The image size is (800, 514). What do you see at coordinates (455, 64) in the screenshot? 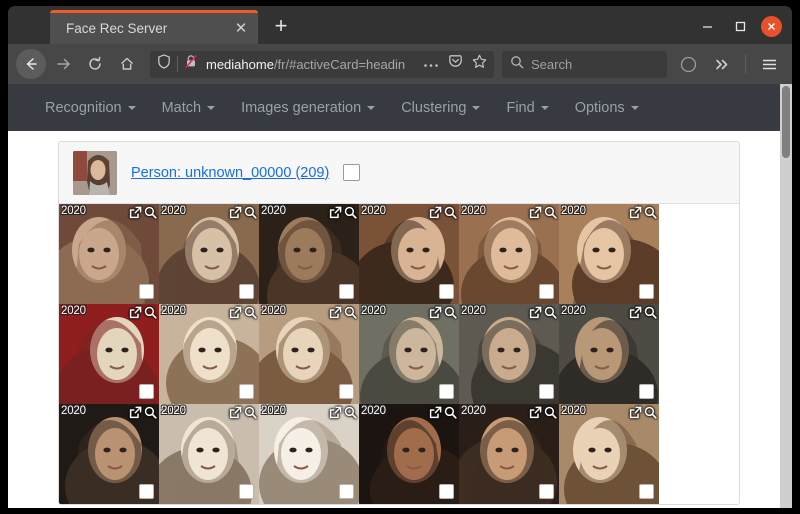
I see `pocket-icon` at bounding box center [455, 64].